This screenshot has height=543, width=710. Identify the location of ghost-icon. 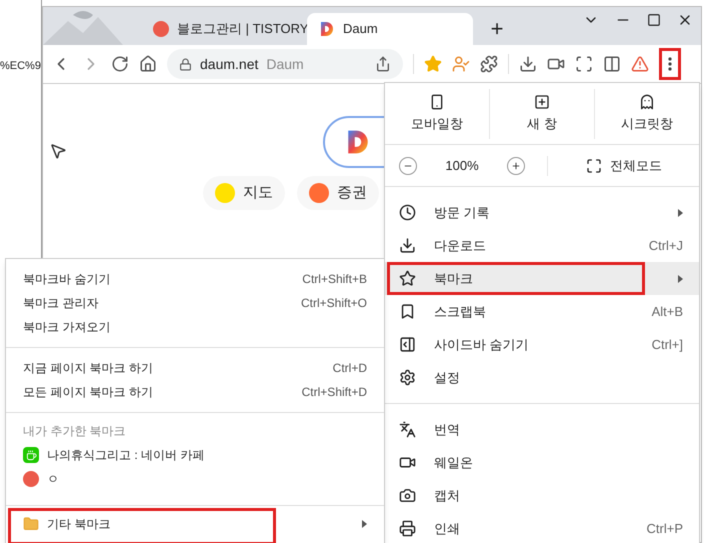
(647, 102).